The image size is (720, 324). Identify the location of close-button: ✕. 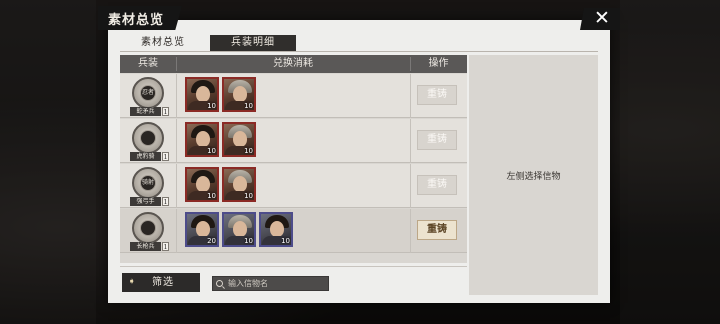
(600, 19).